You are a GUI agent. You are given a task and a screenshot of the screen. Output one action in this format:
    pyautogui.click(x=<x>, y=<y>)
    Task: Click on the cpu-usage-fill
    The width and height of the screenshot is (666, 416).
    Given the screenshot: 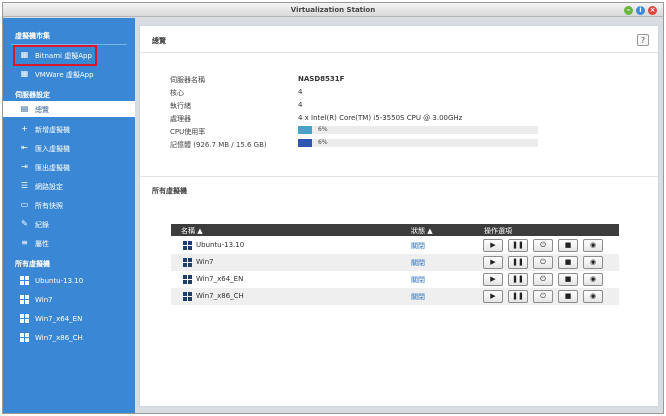 What is the action you would take?
    pyautogui.click(x=305, y=130)
    